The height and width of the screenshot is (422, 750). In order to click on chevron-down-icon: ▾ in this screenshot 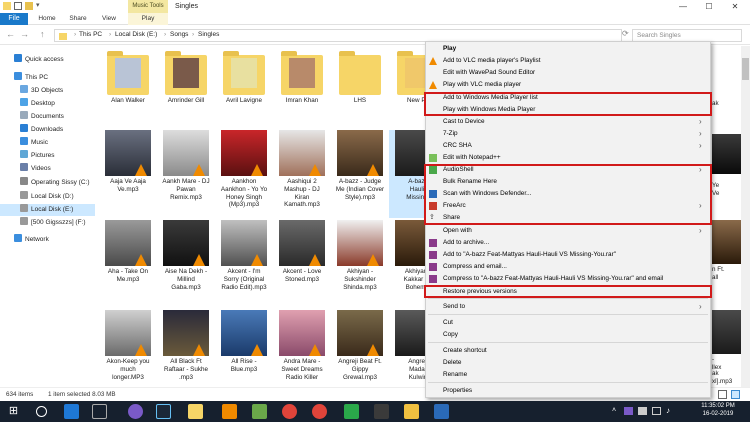, I will do `click(40, 6)`.